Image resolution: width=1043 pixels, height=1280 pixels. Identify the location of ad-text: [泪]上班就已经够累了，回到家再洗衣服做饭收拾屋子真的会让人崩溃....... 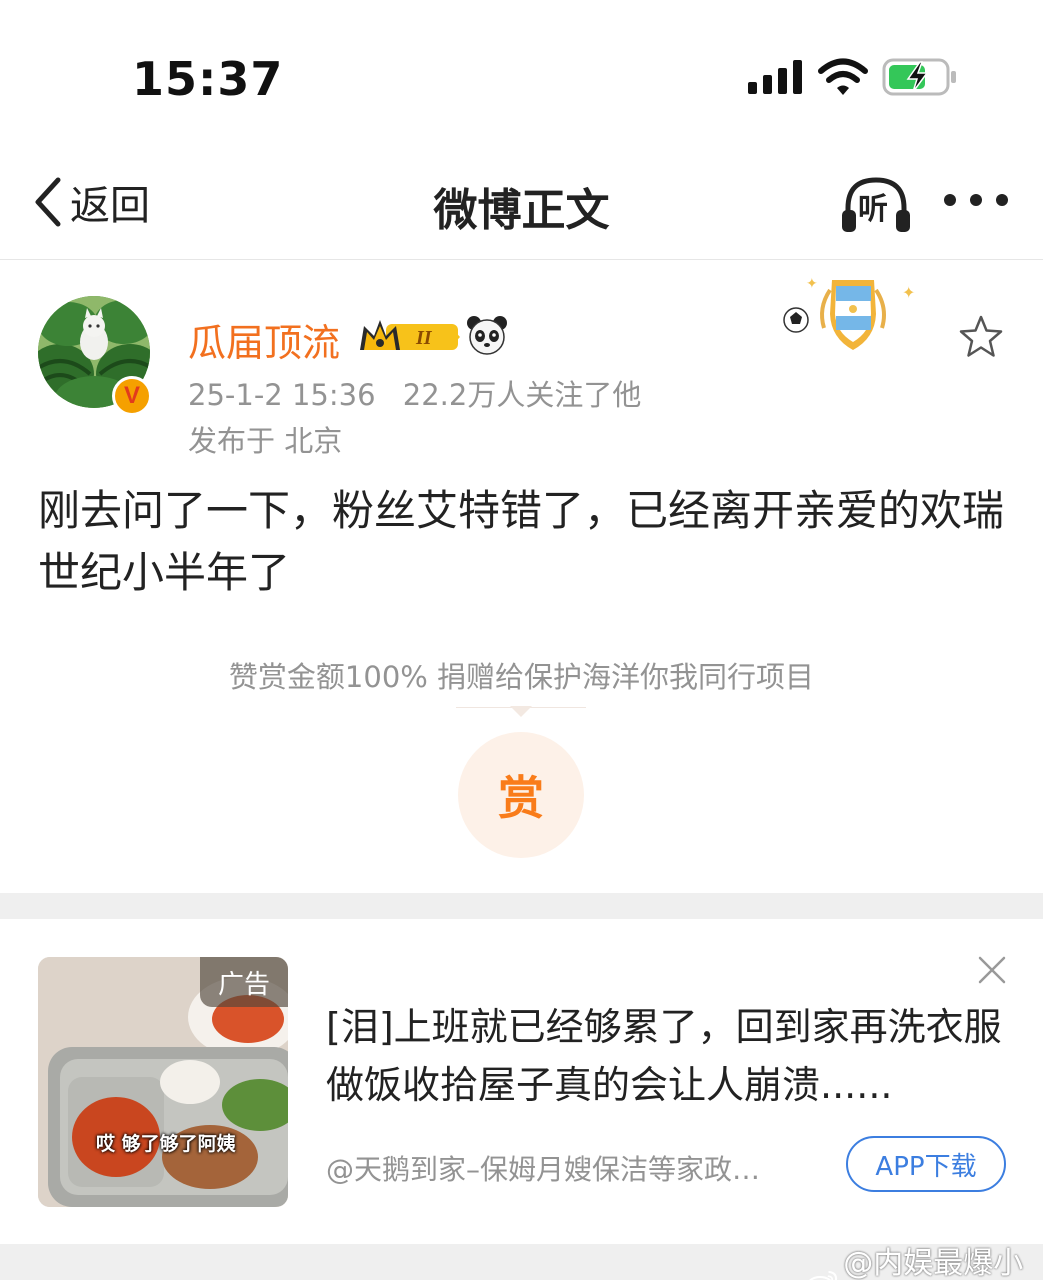
(666, 1056).